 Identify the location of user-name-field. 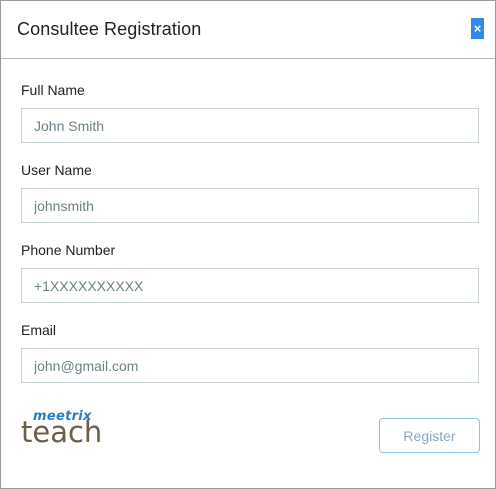
(250, 205).